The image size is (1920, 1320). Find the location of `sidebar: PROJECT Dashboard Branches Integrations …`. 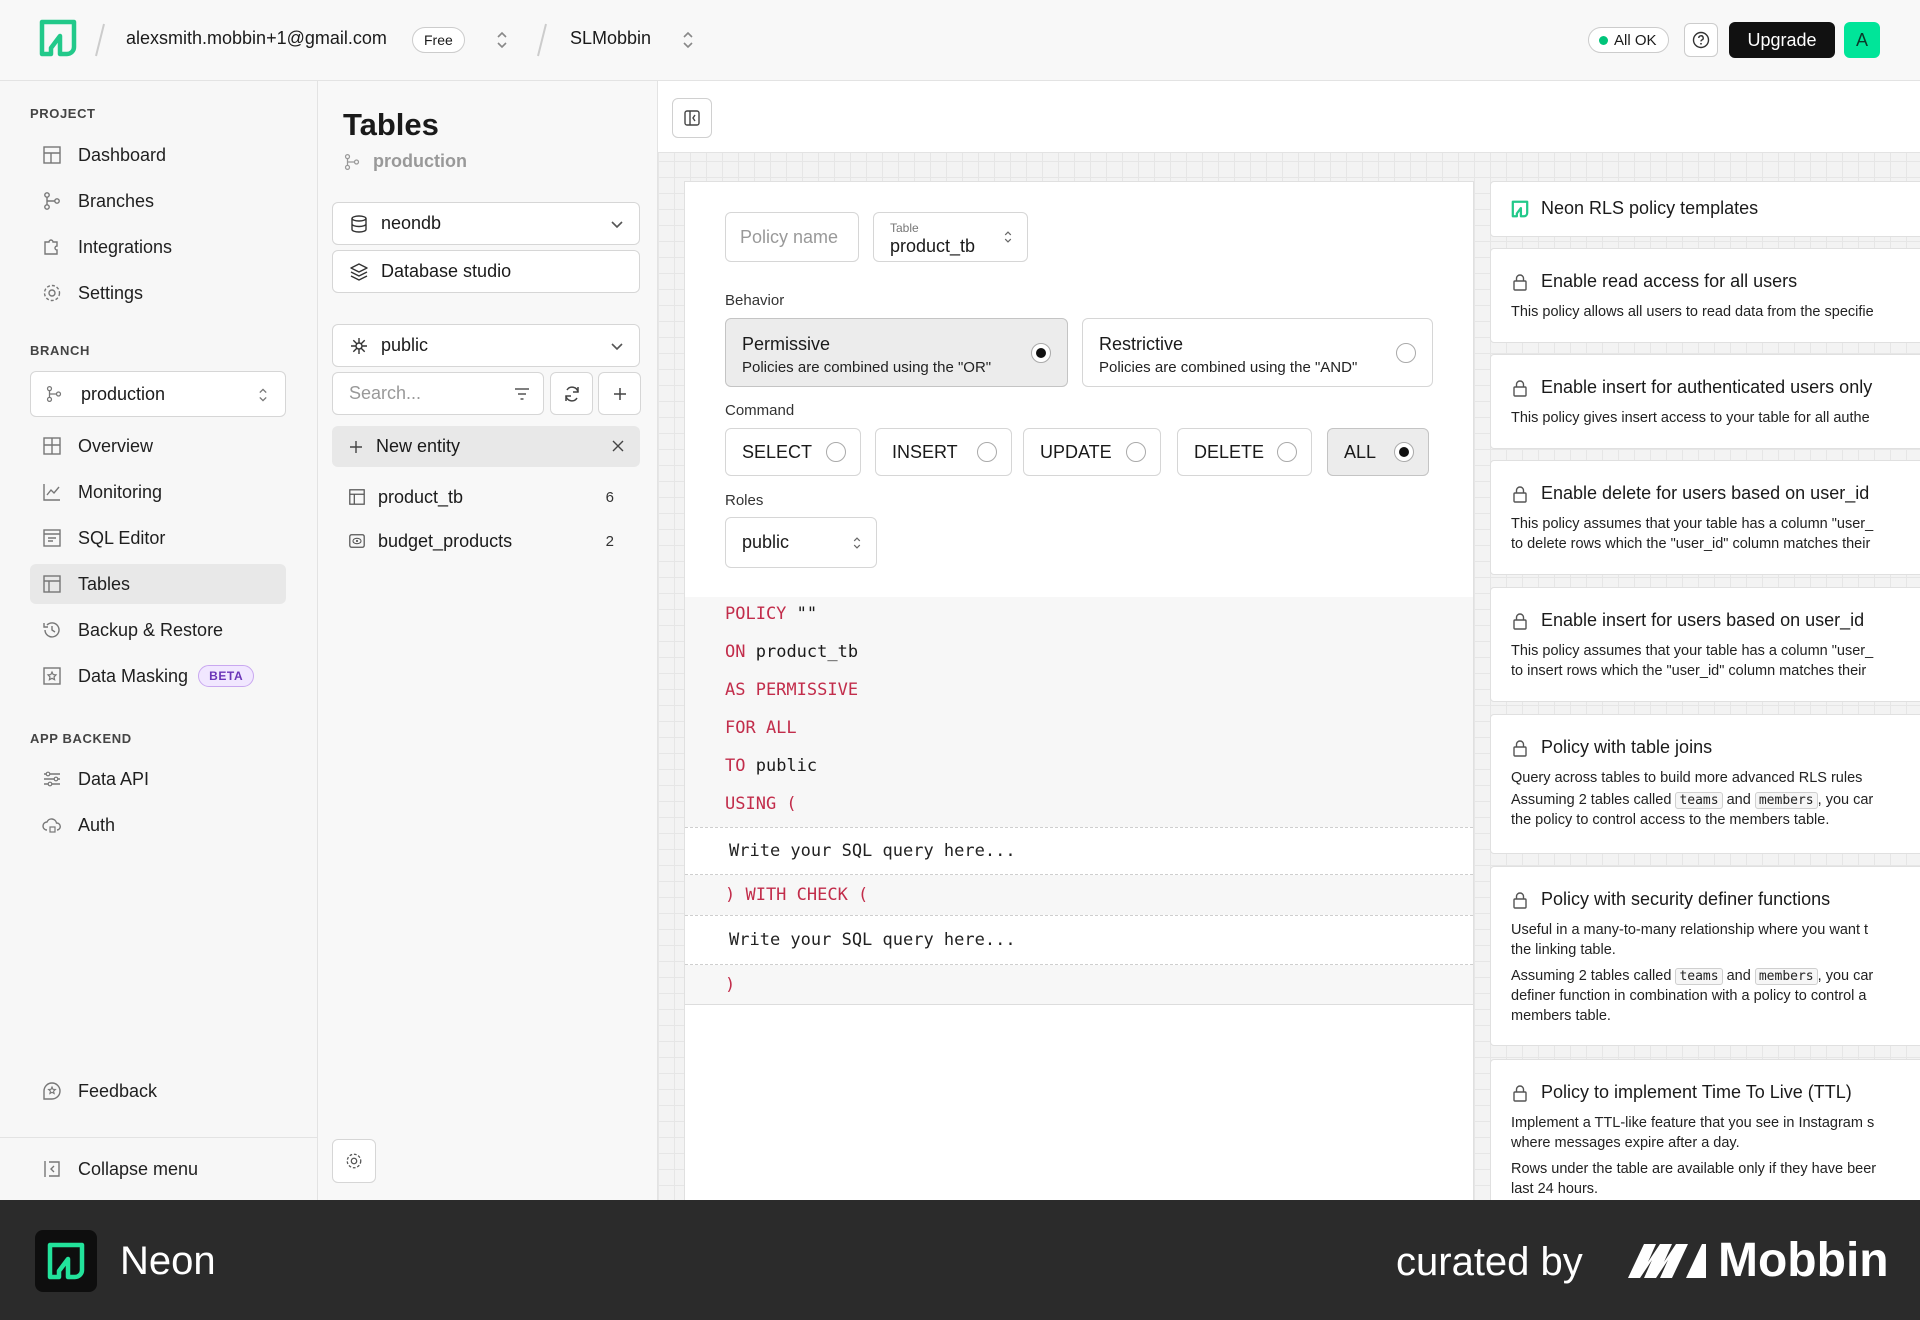

sidebar: PROJECT Dashboard Branches Integrations … is located at coordinates (159, 640).